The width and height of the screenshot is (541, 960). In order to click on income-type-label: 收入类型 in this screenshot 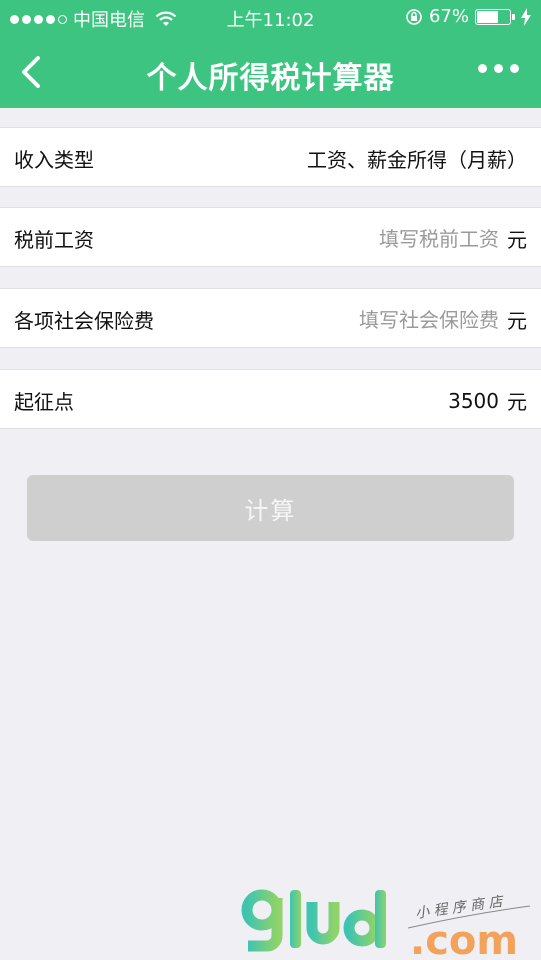, I will do `click(54, 160)`.